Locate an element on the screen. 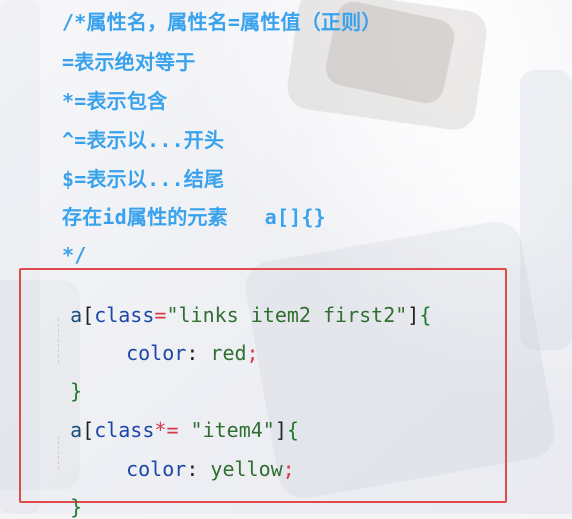  code-line-selector: a[class="links item2 first2"]{ is located at coordinates (238, 305).